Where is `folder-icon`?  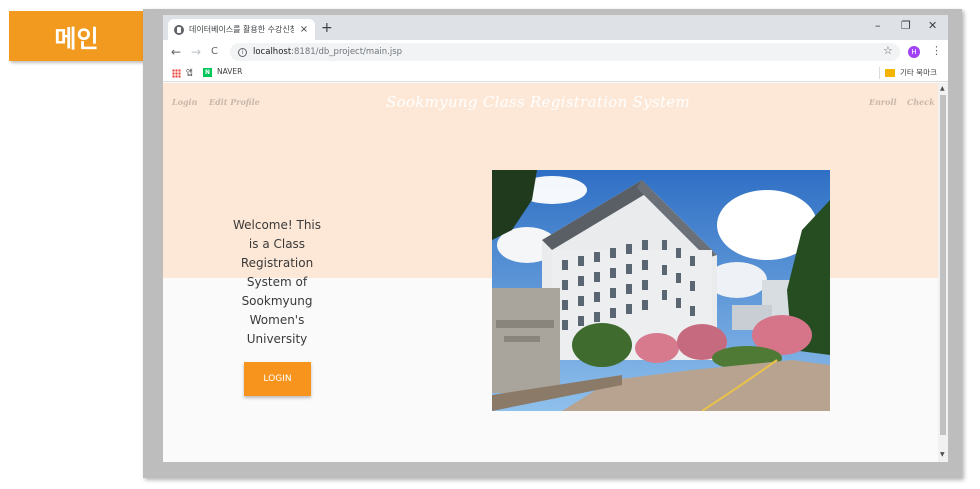
folder-icon is located at coordinates (890, 73).